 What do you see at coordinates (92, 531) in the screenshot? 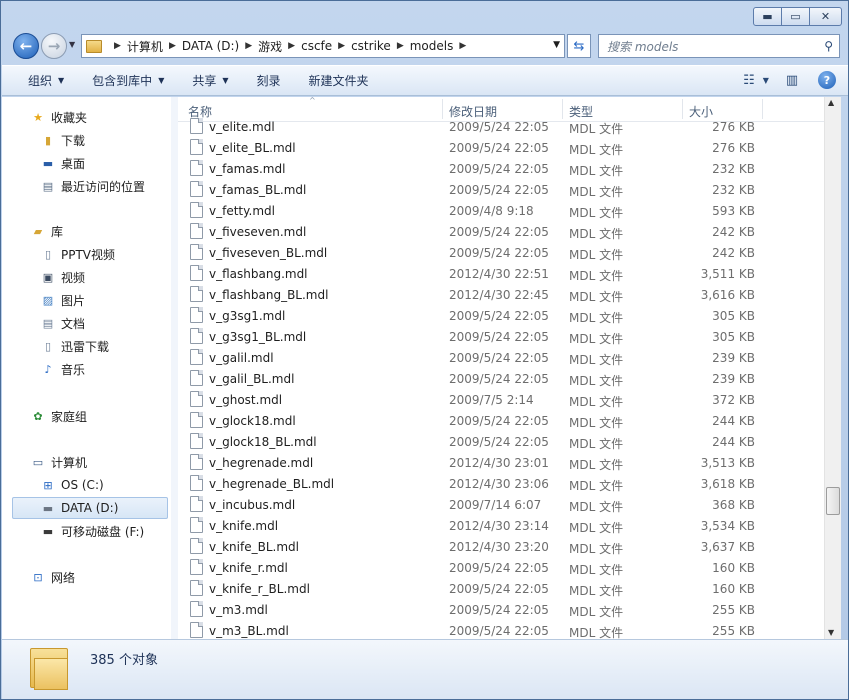
I see `nav-drive-f: ▬ 可移动磁盘 (F:)` at bounding box center [92, 531].